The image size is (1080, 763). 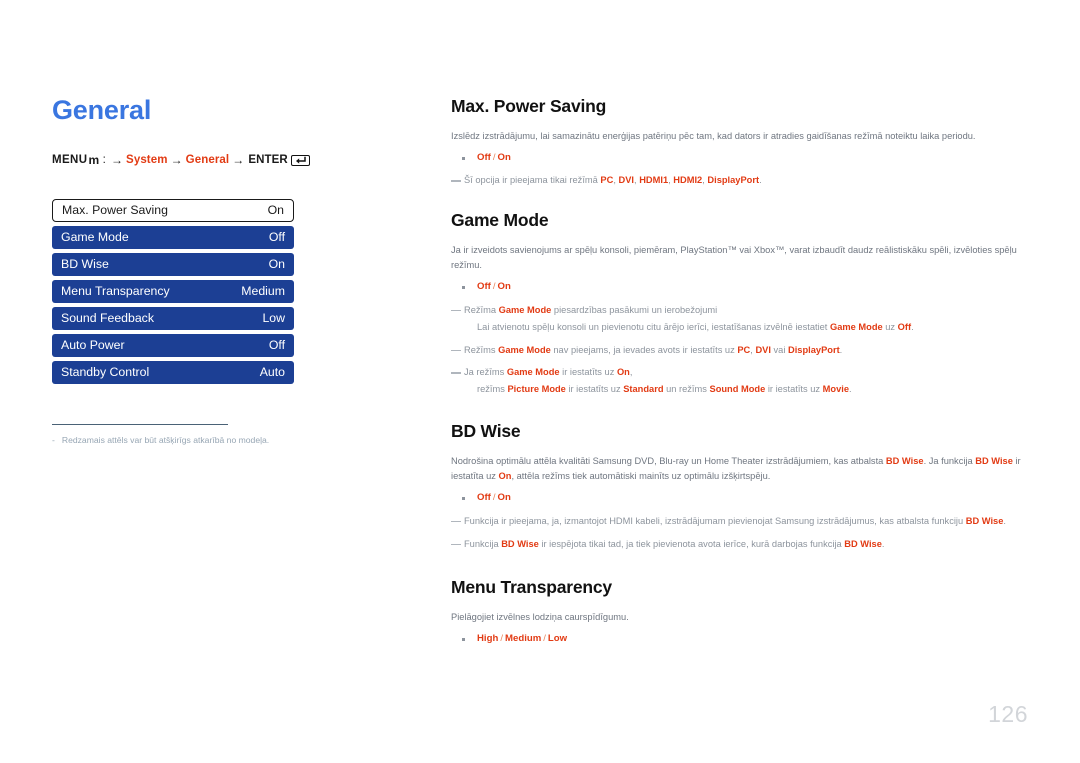 What do you see at coordinates (536, 389) in the screenshot?
I see `highlight-term: Picture Mode` at bounding box center [536, 389].